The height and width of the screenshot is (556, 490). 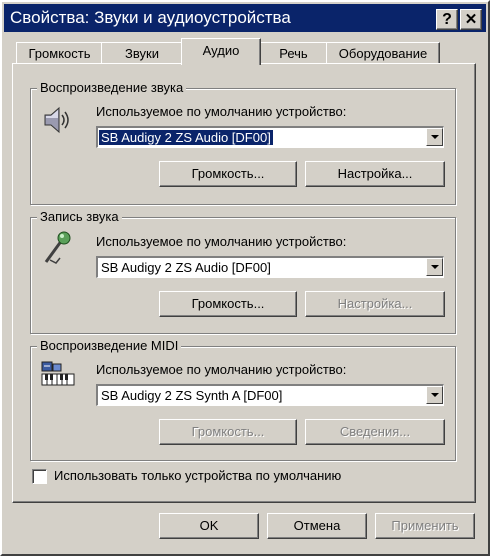 I want to click on tab-speech: Речь, so click(x=293, y=53).